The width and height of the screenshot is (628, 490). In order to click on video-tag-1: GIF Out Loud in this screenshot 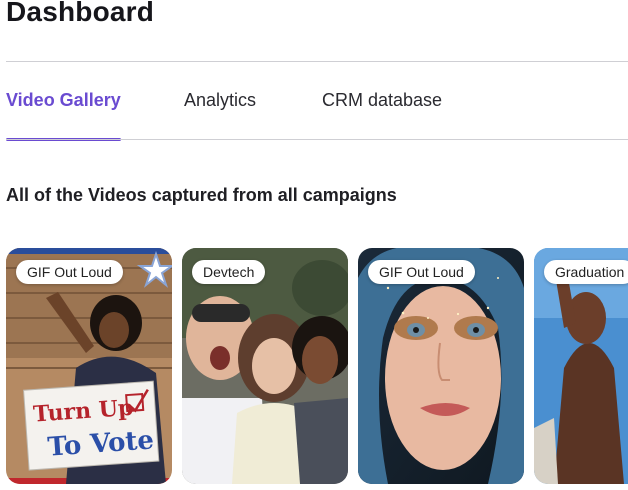, I will do `click(69, 272)`.